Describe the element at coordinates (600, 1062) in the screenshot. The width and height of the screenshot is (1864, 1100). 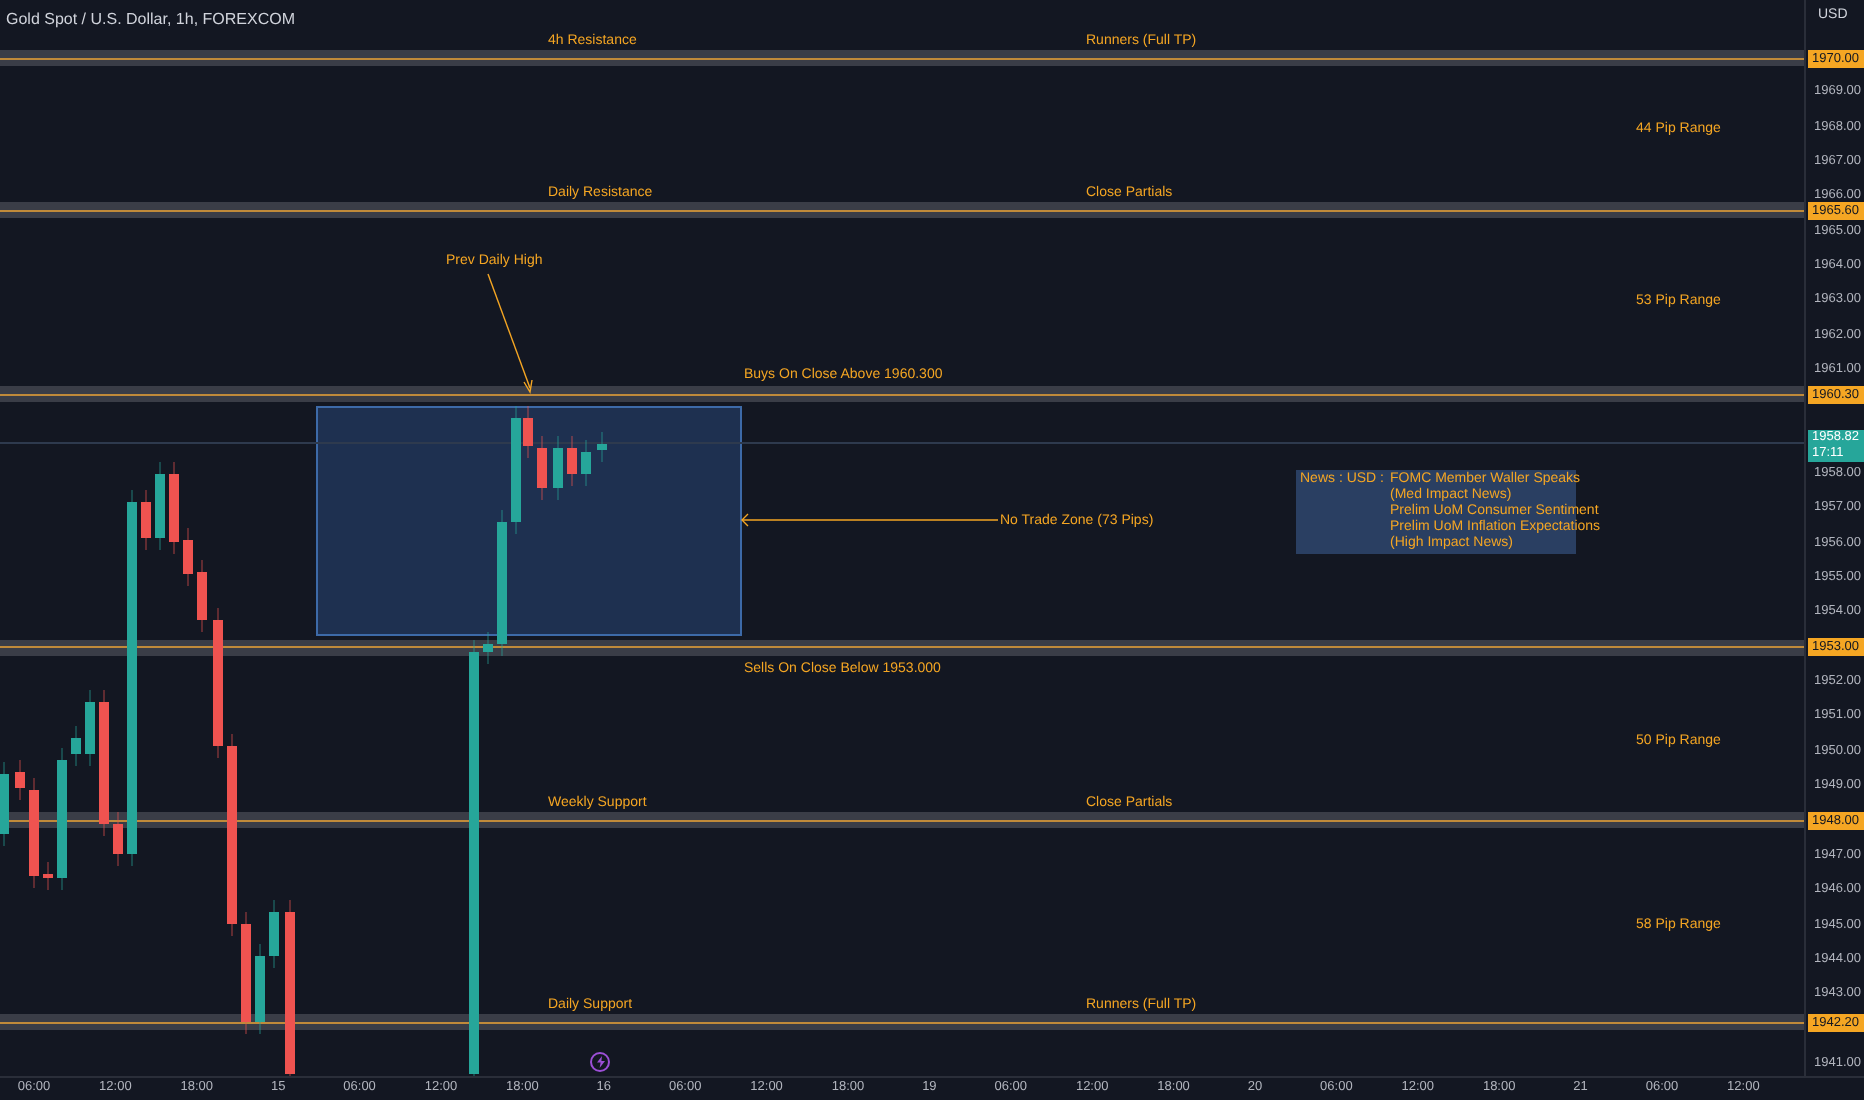
I see `lightning-icon` at that location.